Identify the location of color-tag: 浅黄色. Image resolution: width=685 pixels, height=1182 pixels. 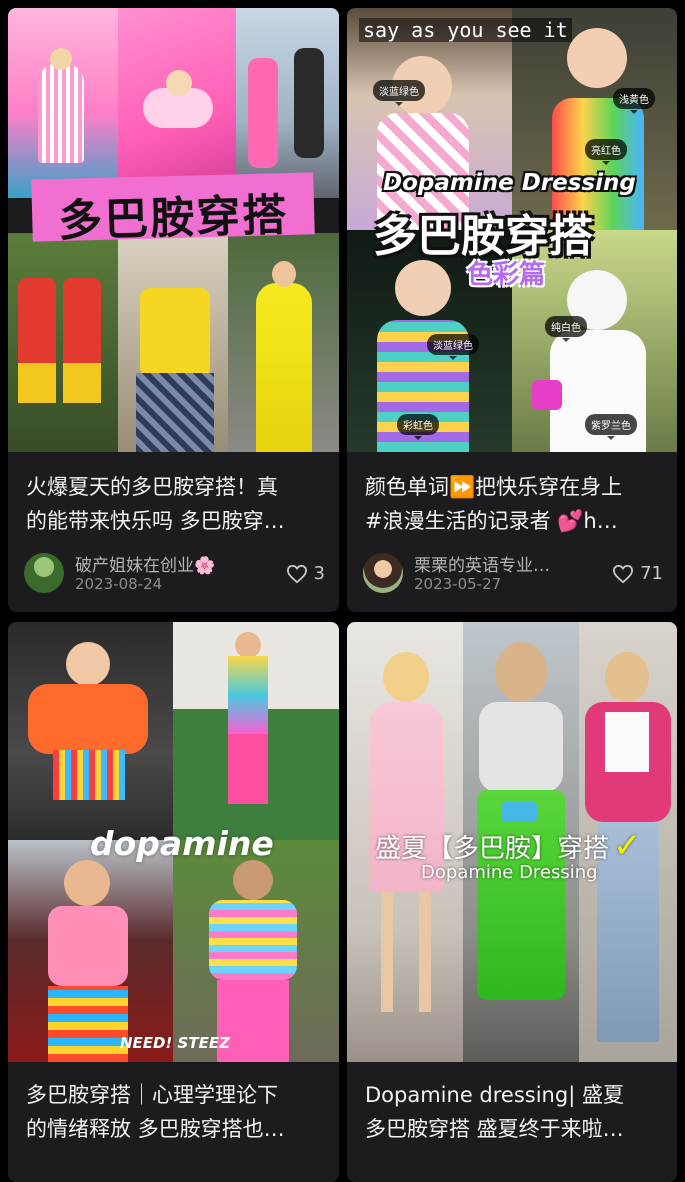
(634, 101).